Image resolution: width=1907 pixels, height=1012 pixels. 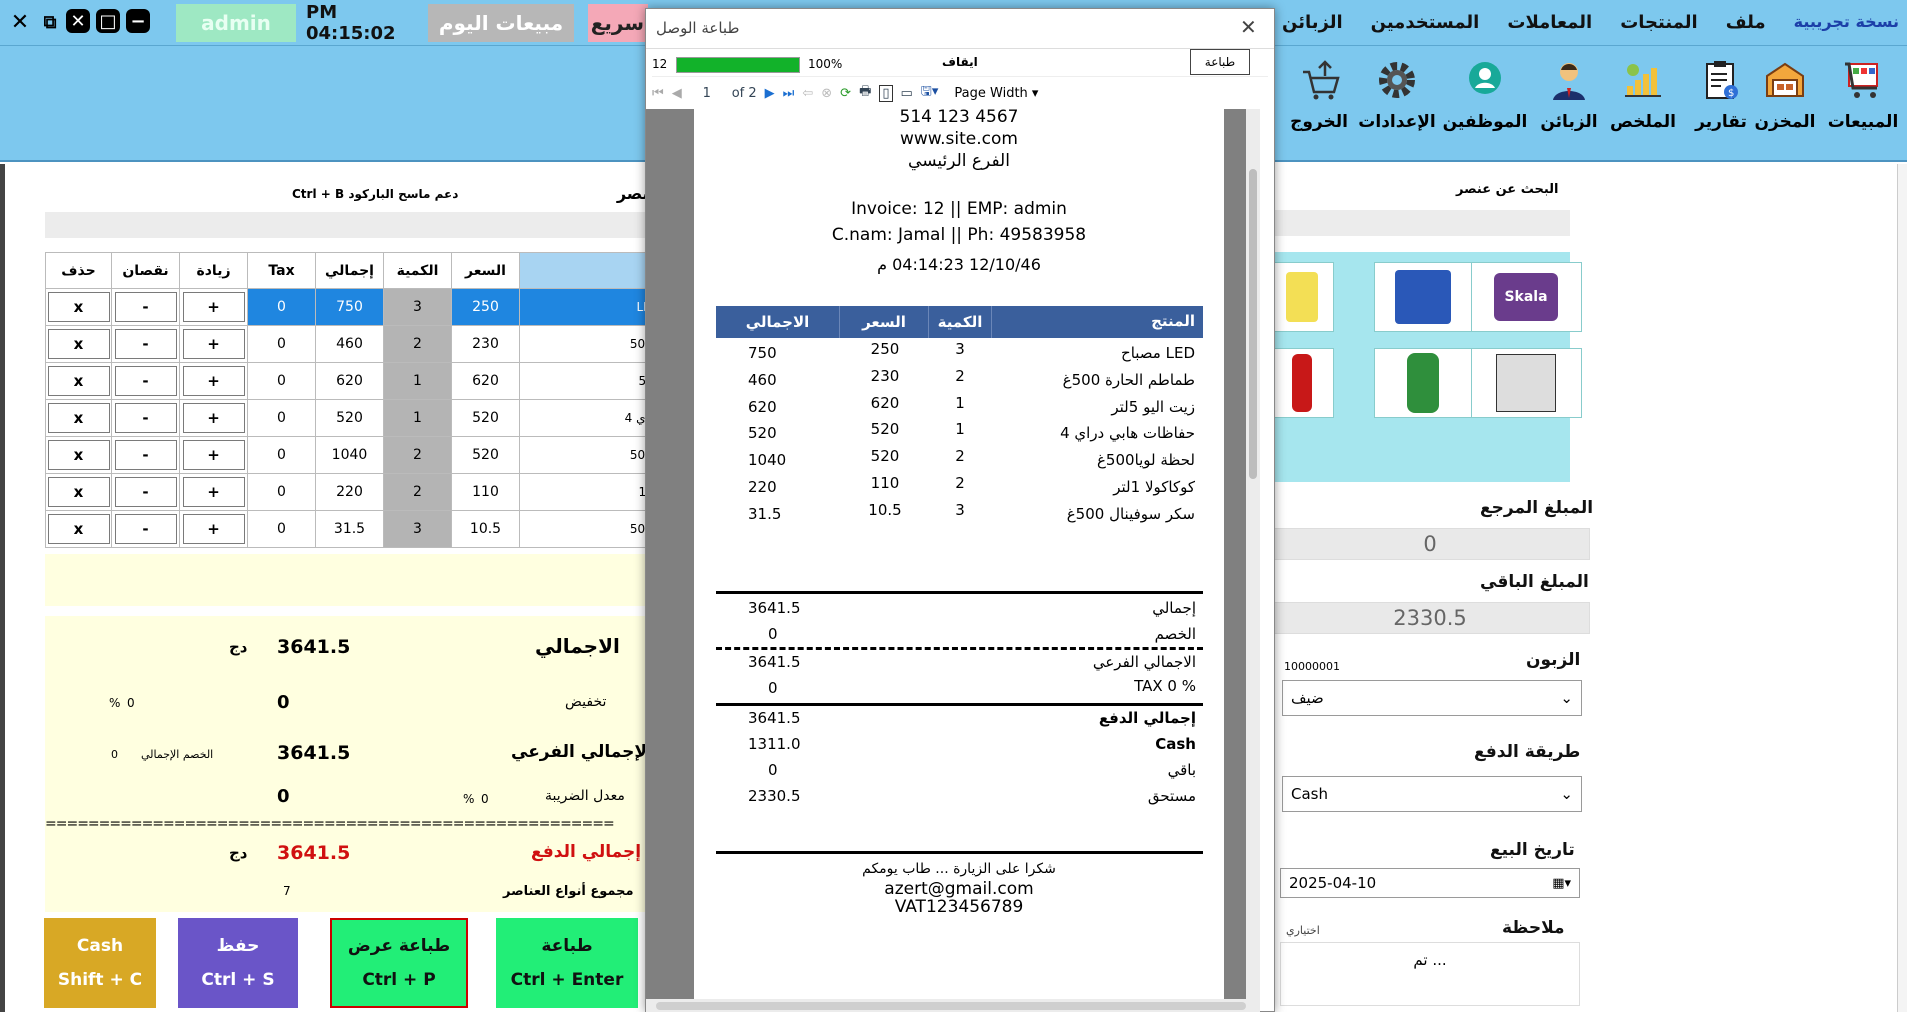 I want to click on receipt-item-row: LED مصباح 3 250 750, so click(x=959, y=351).